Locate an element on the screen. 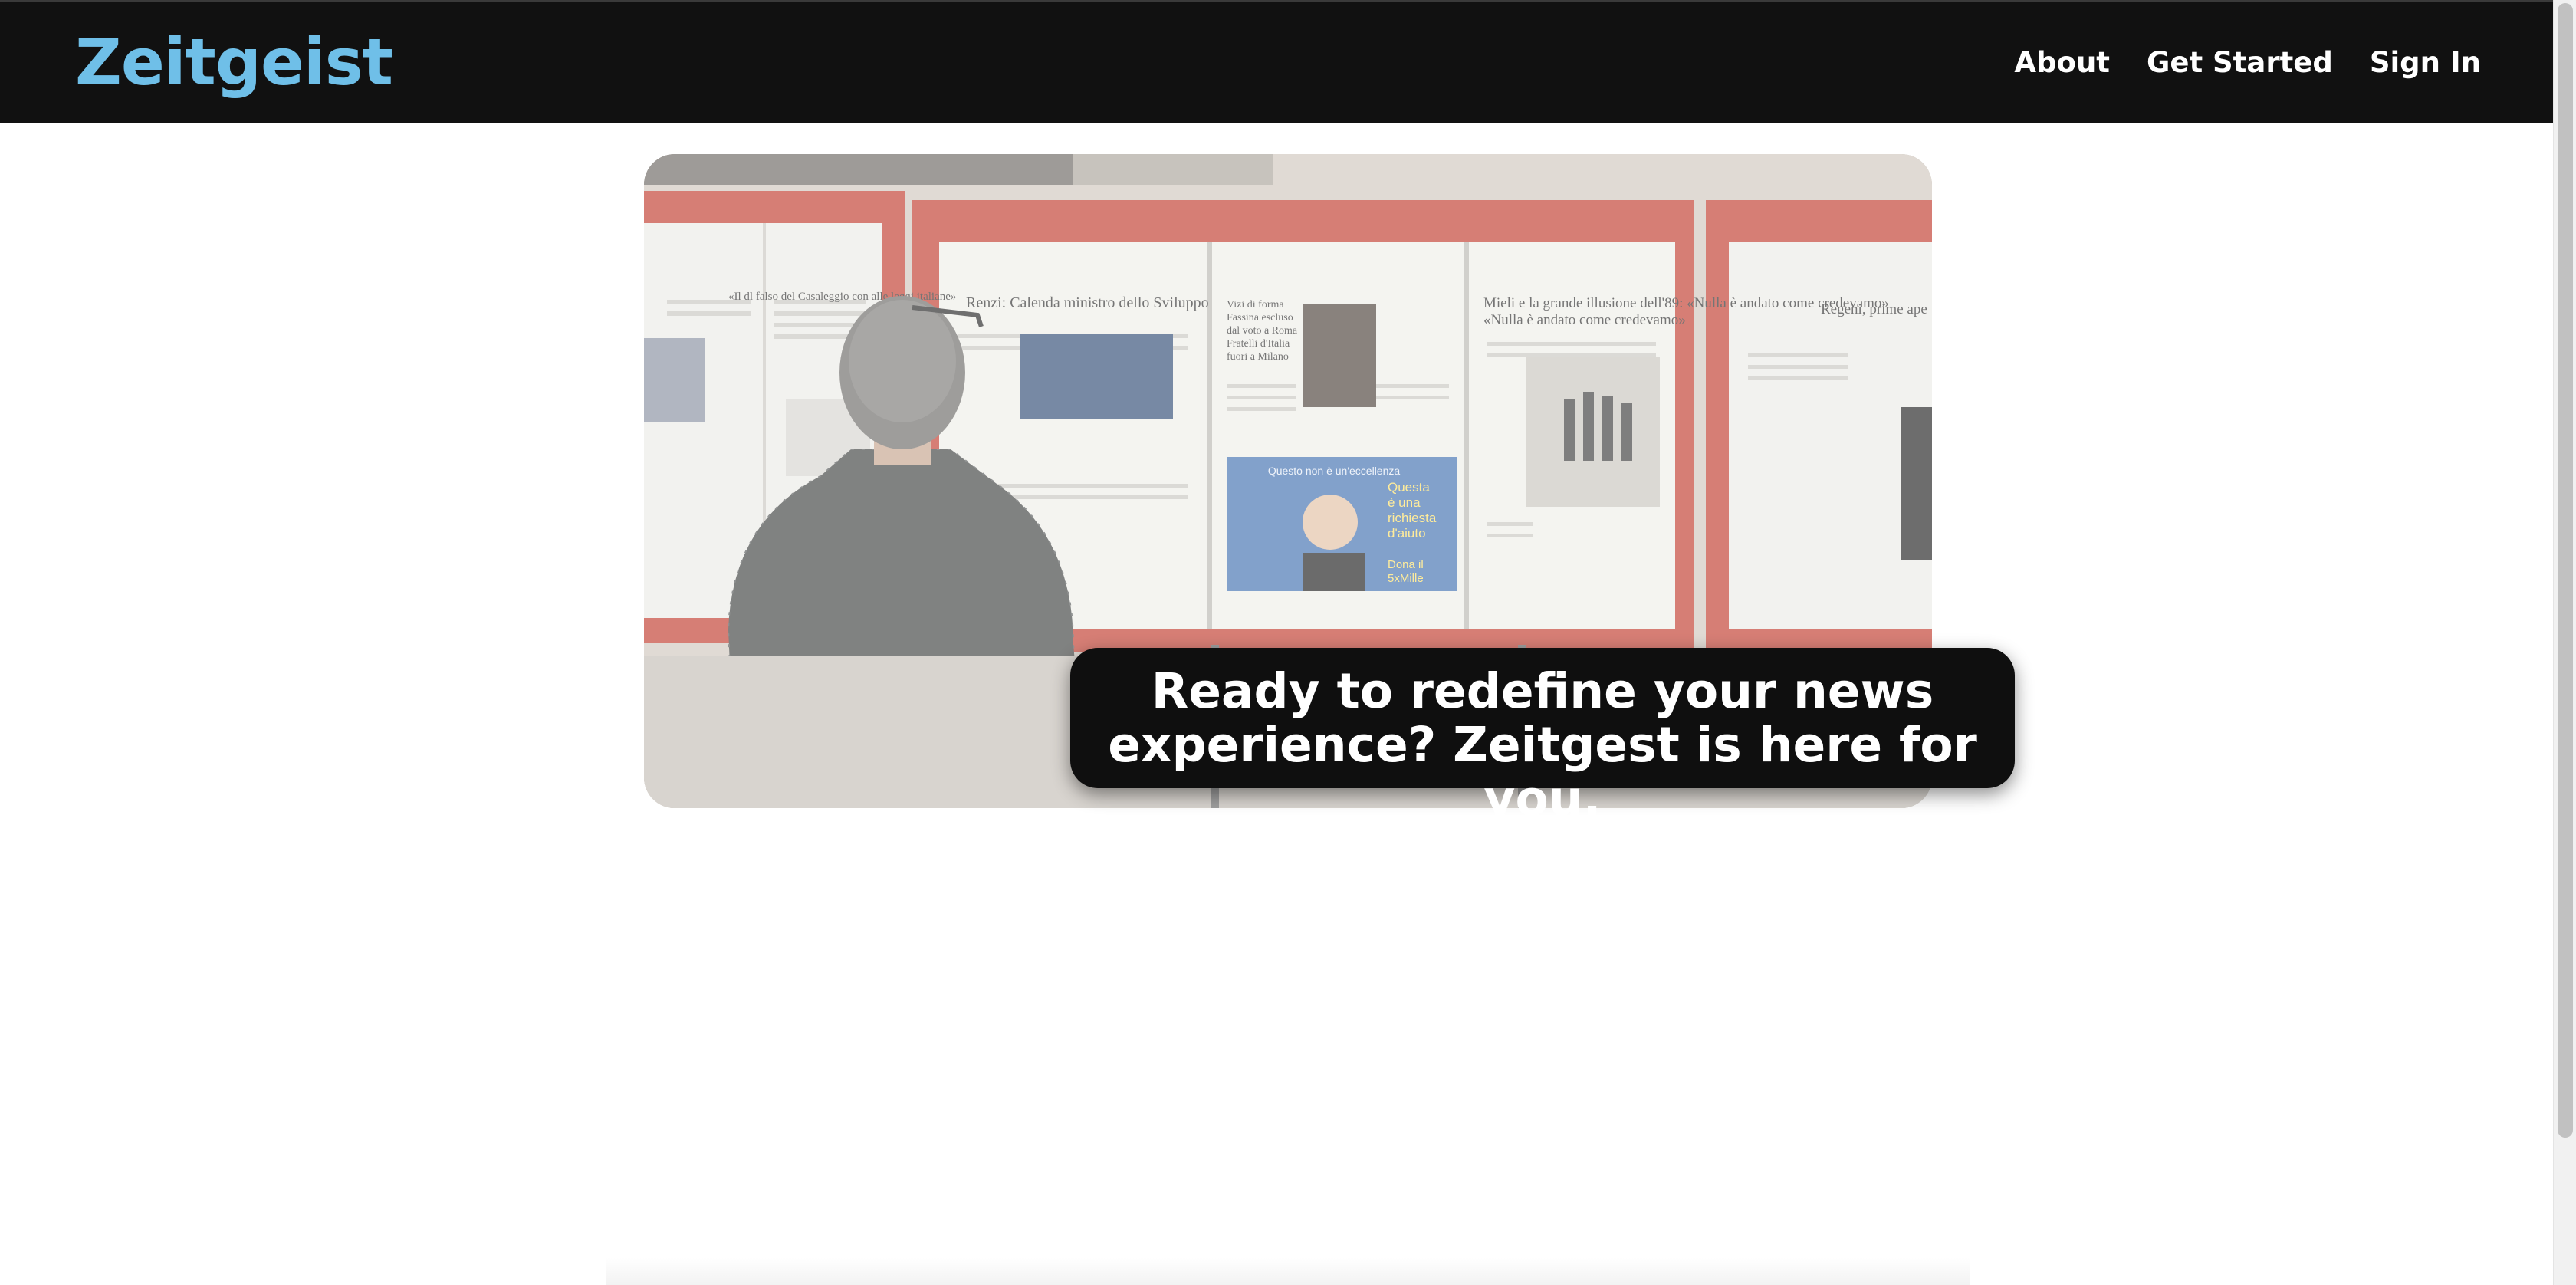 This screenshot has width=2576, height=1285. section-edge-shadow is located at coordinates (1288, 1271).